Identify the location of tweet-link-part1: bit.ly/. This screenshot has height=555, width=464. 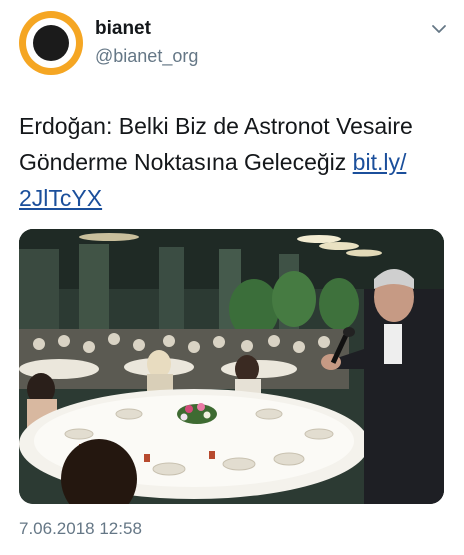
(380, 162).